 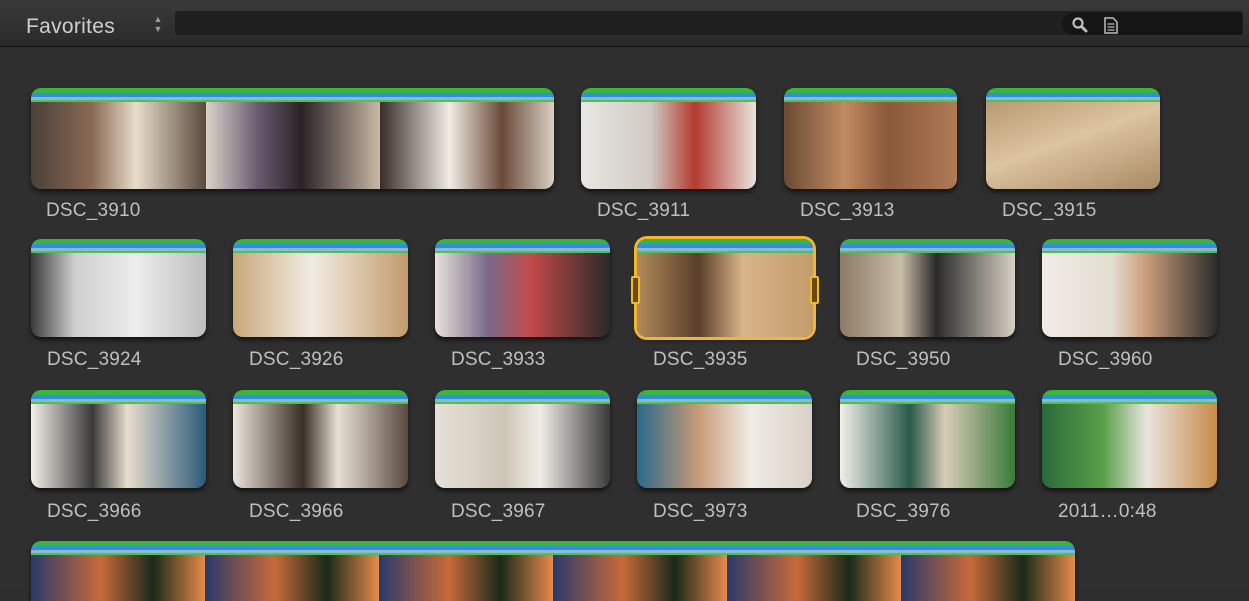 What do you see at coordinates (94, 359) in the screenshot?
I see `clip-label: DSC_3924` at bounding box center [94, 359].